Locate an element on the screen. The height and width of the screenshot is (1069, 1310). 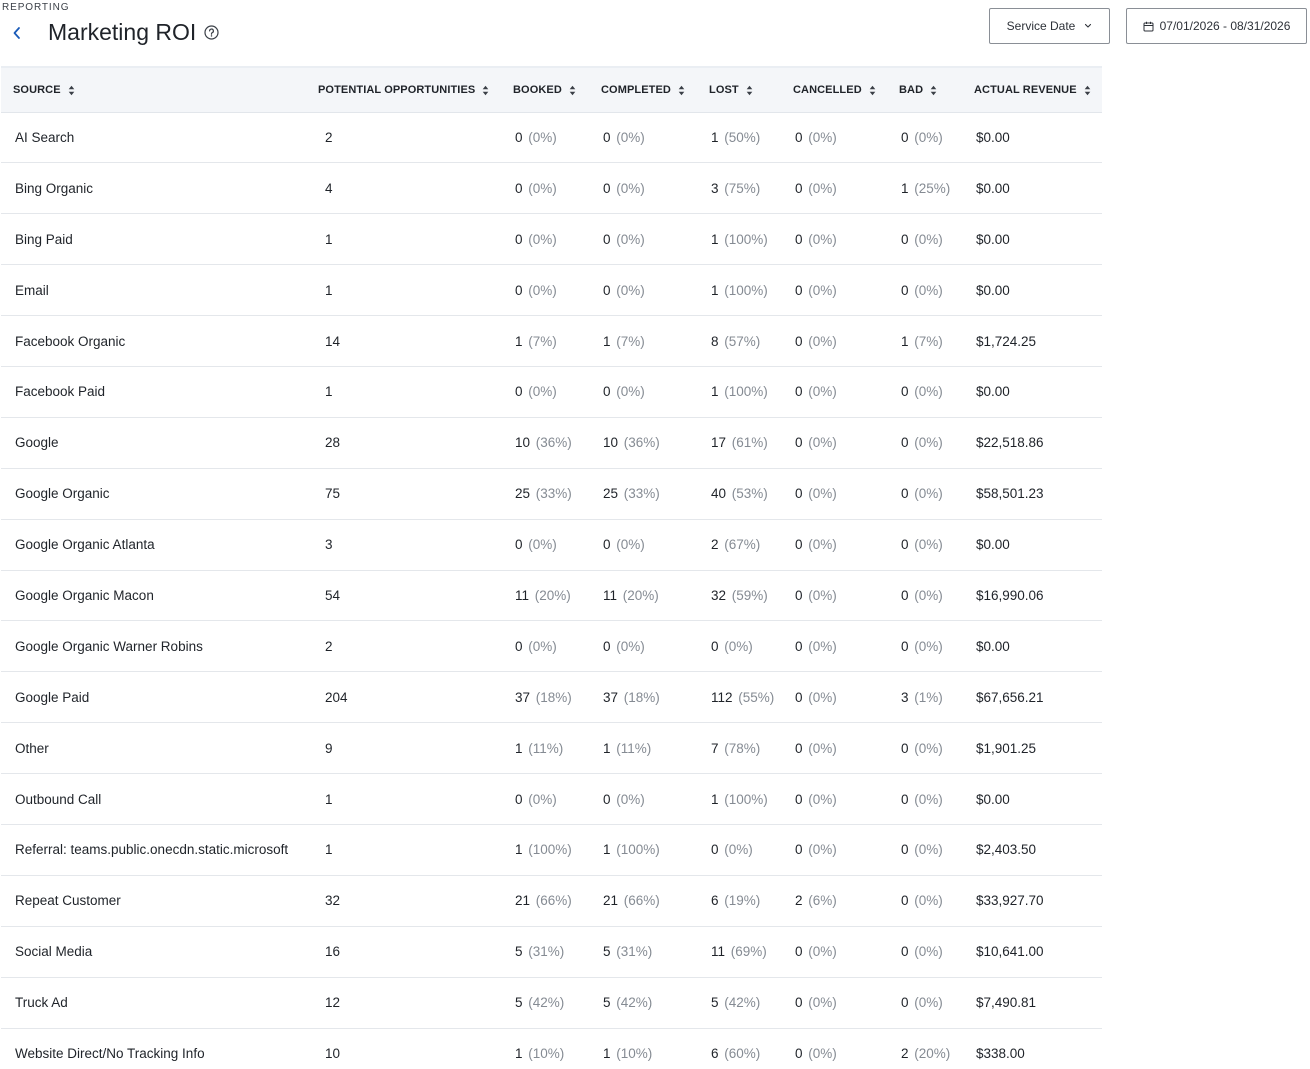
chevron-down-icon is located at coordinates (1088, 25).